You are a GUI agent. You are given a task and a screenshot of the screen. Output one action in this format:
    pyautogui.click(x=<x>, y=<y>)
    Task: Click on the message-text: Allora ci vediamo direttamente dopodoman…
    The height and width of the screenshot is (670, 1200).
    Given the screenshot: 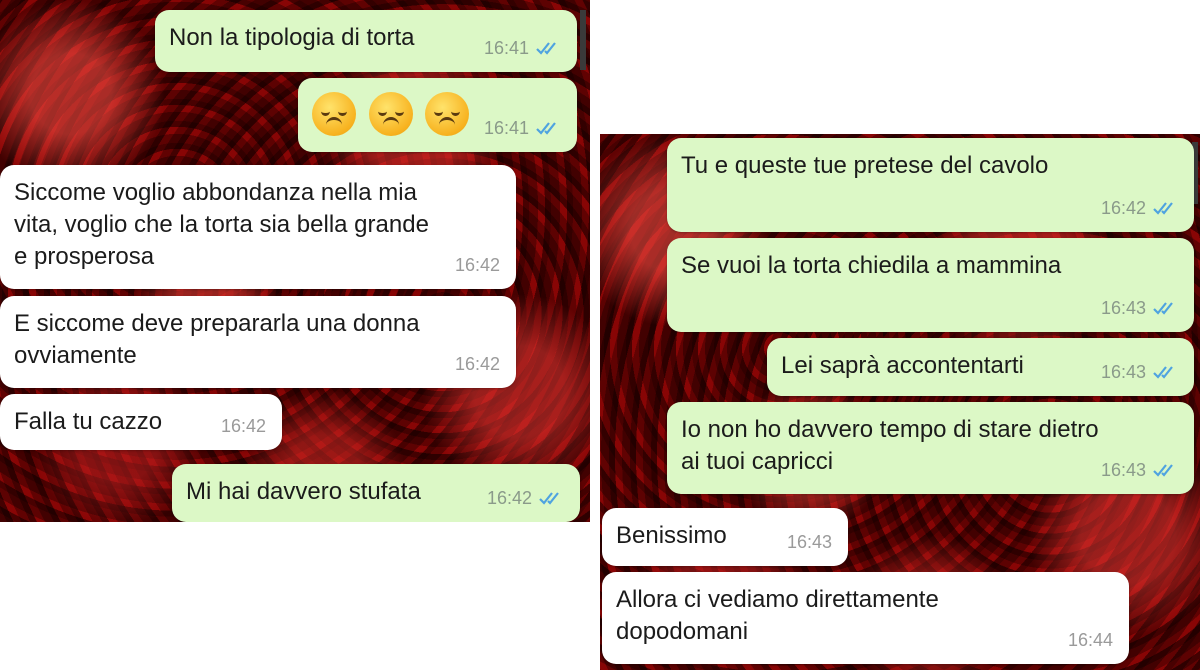 What is the action you would take?
    pyautogui.click(x=777, y=615)
    